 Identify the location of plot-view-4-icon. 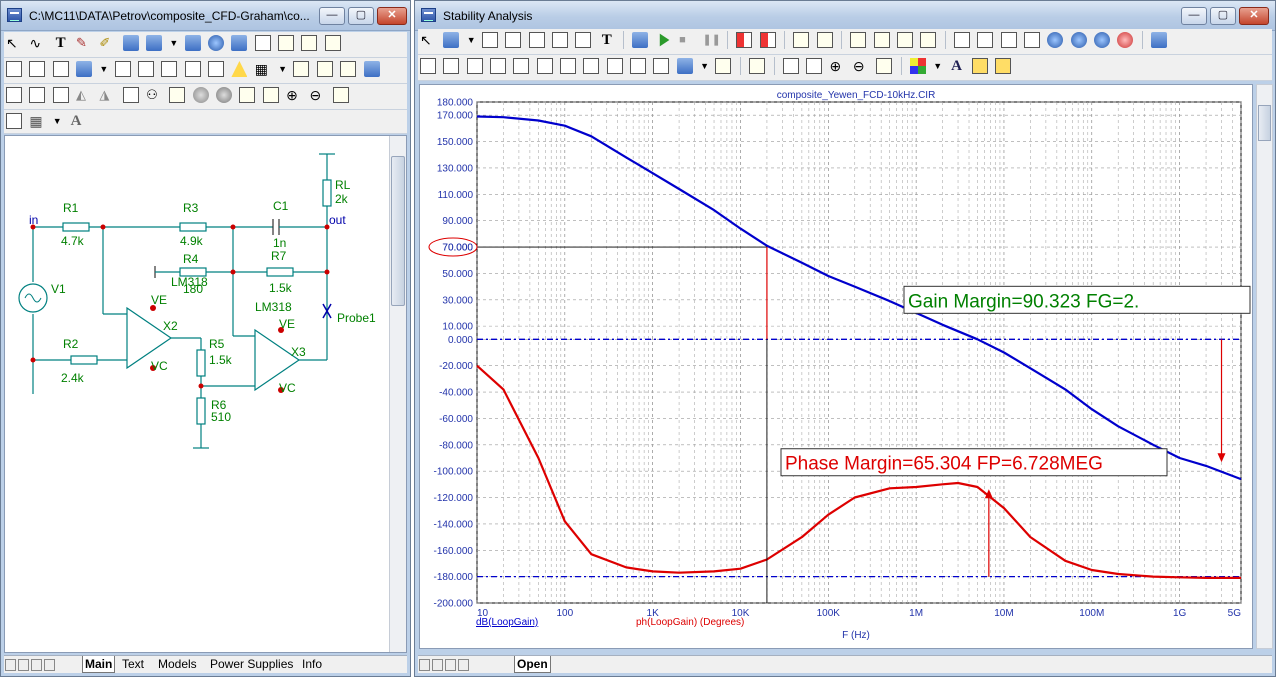
(928, 40).